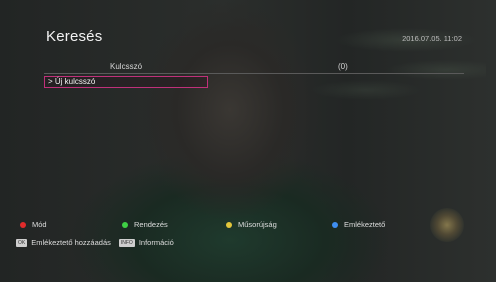 Image resolution: width=496 pixels, height=282 pixels. What do you see at coordinates (156, 242) in the screenshot?
I see `info-key-label: Információ` at bounding box center [156, 242].